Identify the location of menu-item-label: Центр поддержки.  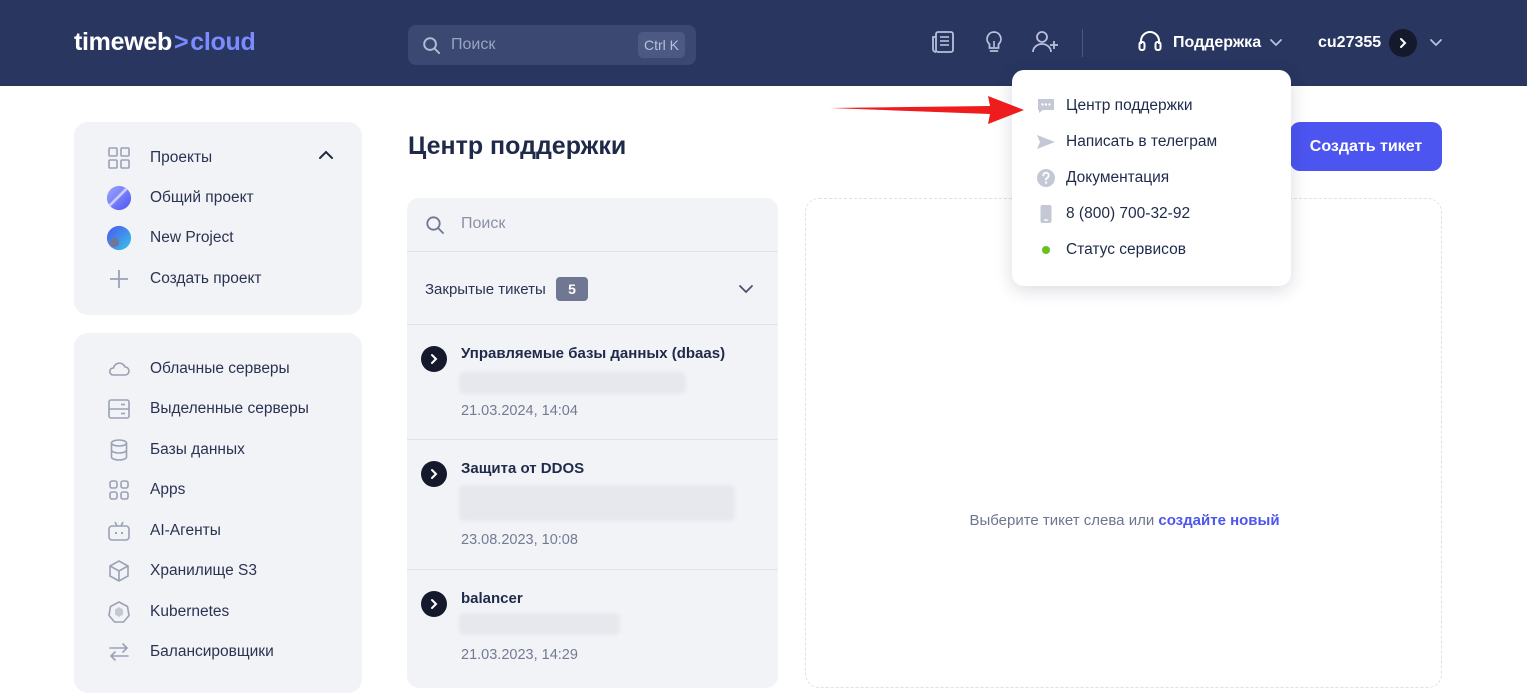
(1129, 105).